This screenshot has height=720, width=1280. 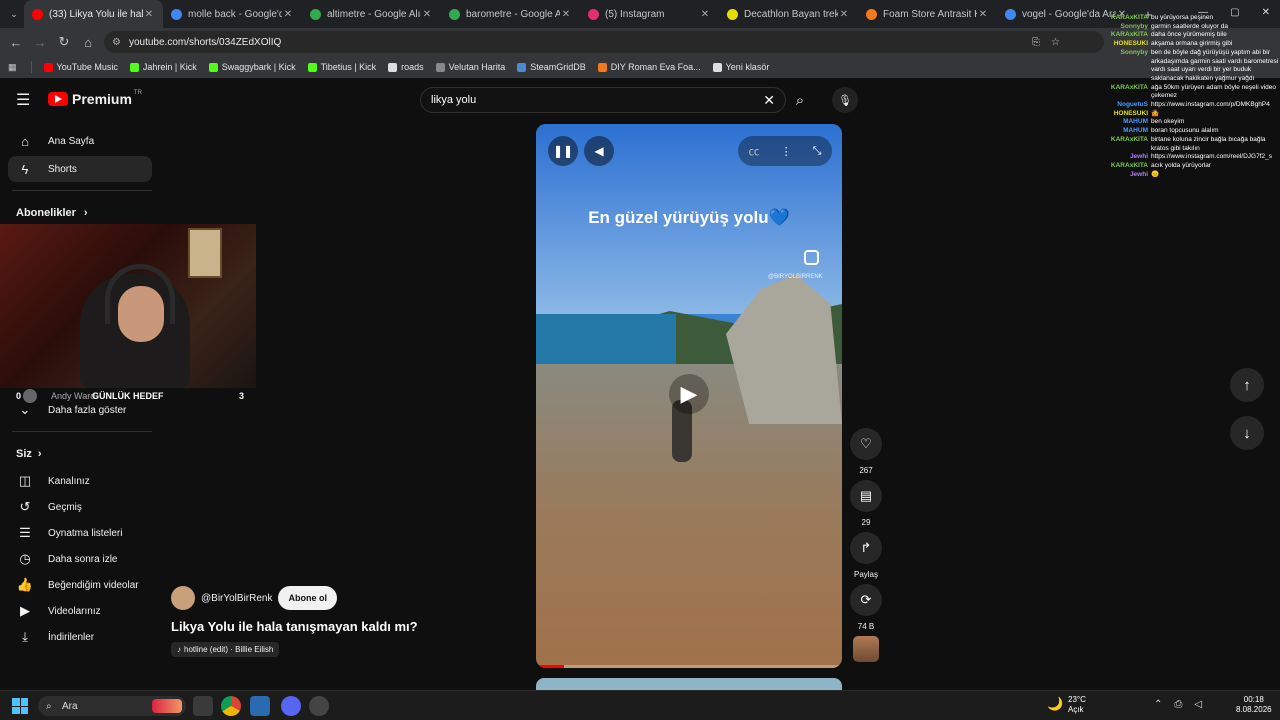 What do you see at coordinates (93, 14) in the screenshot?
I see `browser-tab: (33) Likya Yolu ile hala ✕` at bounding box center [93, 14].